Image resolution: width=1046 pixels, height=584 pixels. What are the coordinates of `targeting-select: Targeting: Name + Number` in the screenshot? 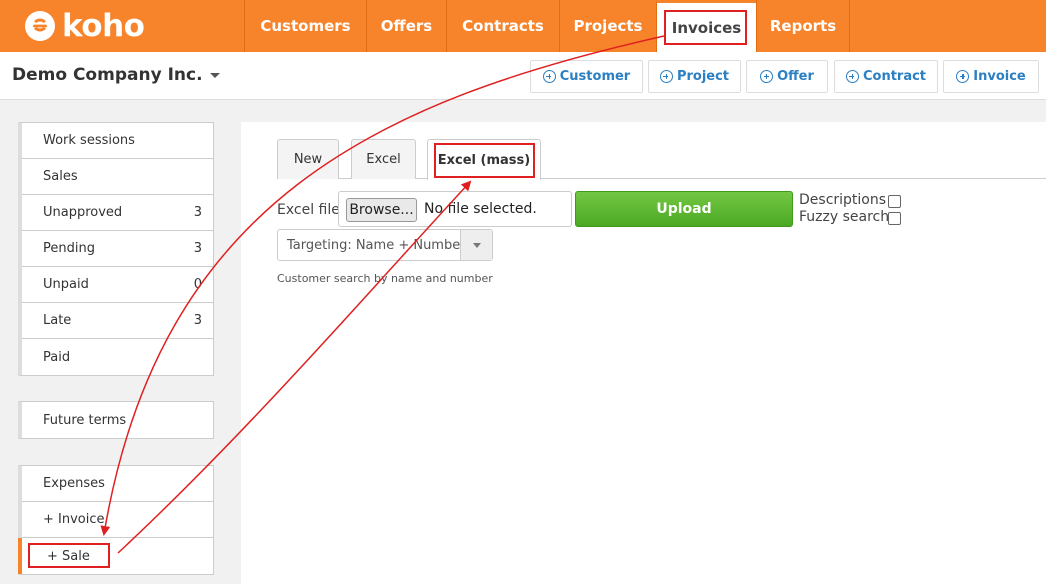 It's located at (385, 245).